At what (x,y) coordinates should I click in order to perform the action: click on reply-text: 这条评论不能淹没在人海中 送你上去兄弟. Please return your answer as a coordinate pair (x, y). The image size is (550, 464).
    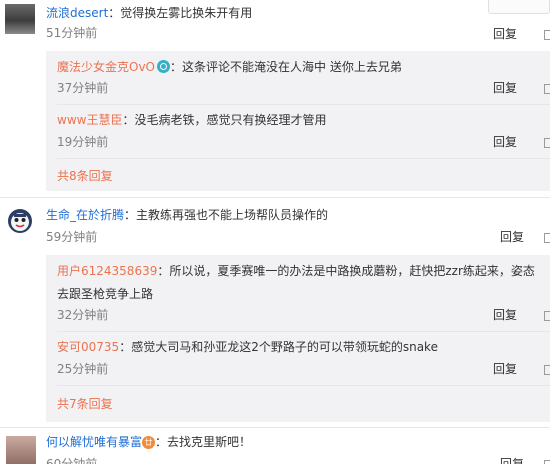
    Looking at the image, I should click on (292, 67).